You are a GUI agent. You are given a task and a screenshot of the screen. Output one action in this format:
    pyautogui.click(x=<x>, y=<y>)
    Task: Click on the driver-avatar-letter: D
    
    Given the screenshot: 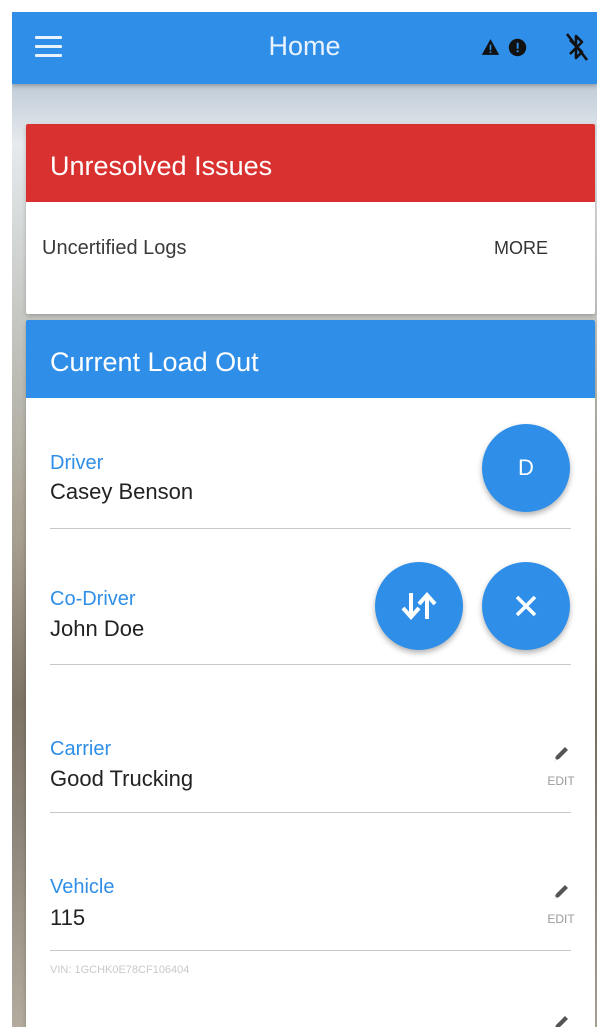 What is the action you would take?
    pyautogui.click(x=526, y=467)
    